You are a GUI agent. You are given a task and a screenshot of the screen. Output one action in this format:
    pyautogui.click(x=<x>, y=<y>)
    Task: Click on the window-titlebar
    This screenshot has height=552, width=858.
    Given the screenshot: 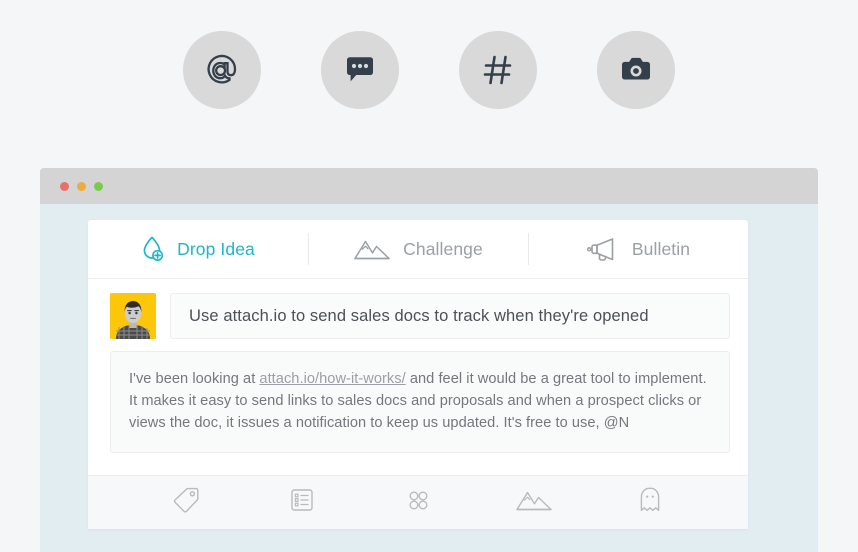 What is the action you would take?
    pyautogui.click(x=429, y=186)
    